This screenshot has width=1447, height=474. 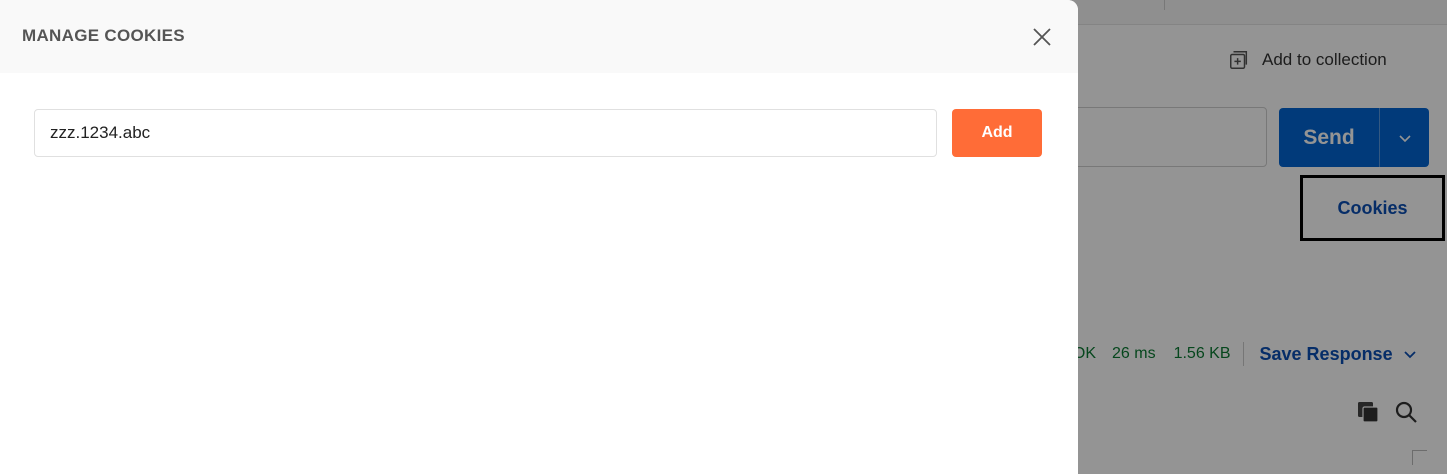 What do you see at coordinates (485, 133) in the screenshot?
I see `domain-input` at bounding box center [485, 133].